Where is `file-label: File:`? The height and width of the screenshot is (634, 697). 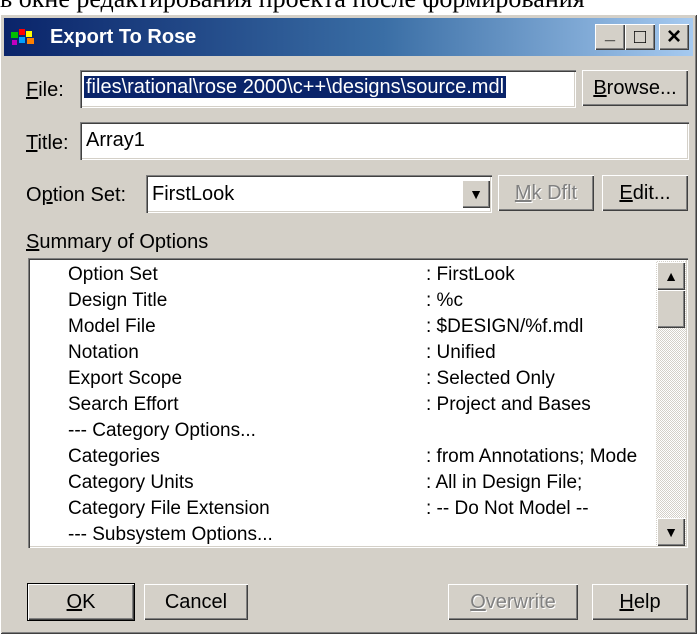 file-label: File: is located at coordinates (45, 90).